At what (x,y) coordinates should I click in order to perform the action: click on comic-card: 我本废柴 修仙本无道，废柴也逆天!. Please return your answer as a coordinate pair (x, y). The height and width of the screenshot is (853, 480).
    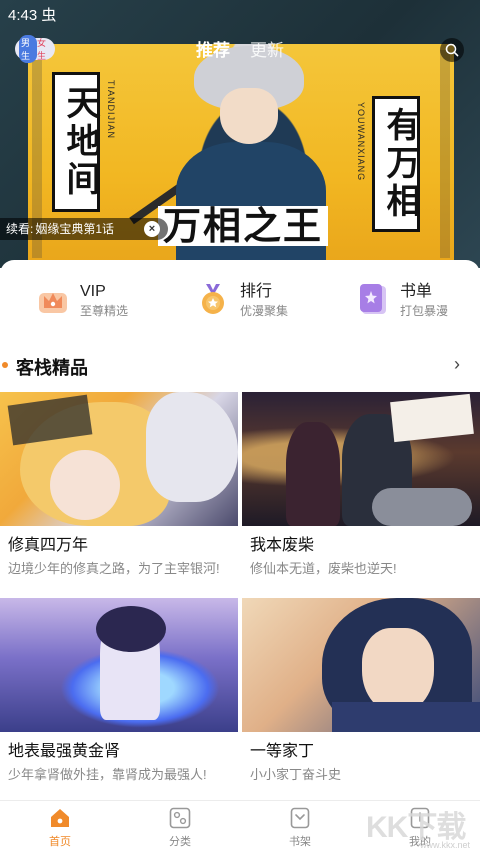
    Looking at the image, I should click on (361, 485).